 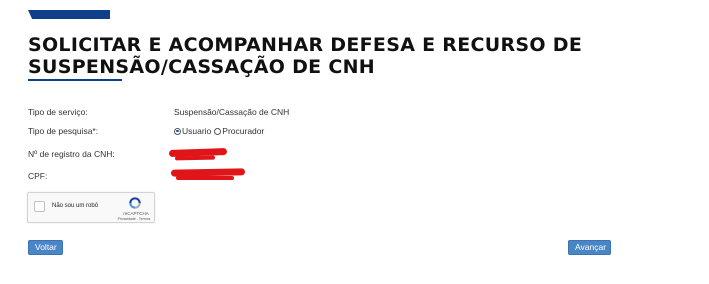 I want to click on redacted-cpf-stroke, so click(x=205, y=178).